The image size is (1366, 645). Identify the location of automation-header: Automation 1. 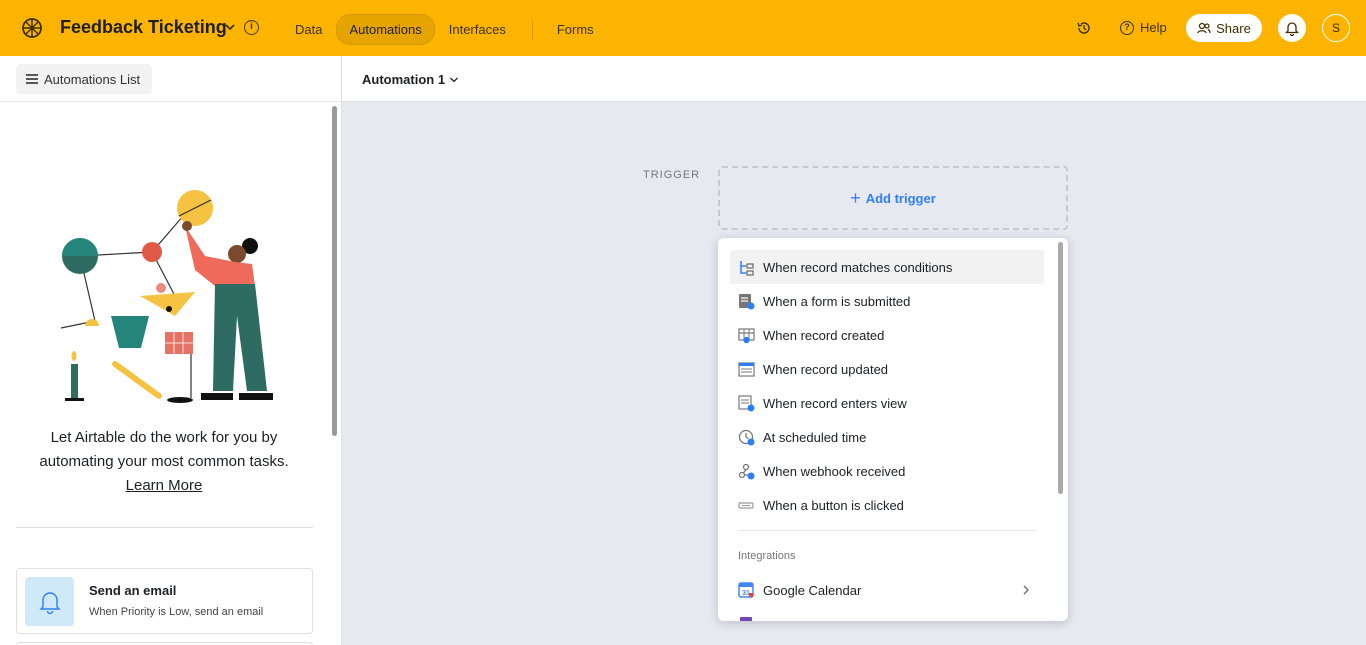
(854, 79).